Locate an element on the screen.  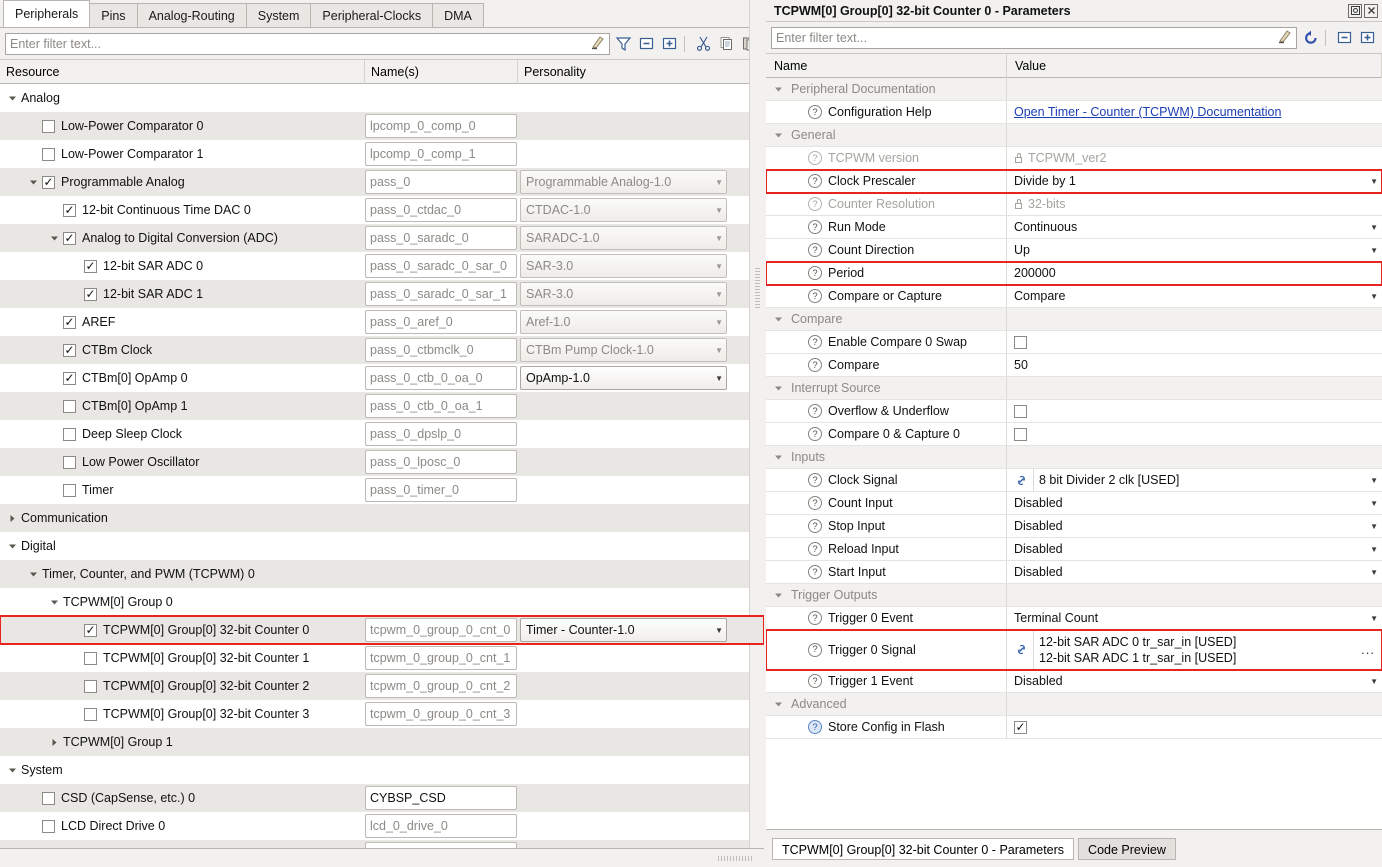
parameter-section-row: Inputs is located at coordinates (1074, 457).